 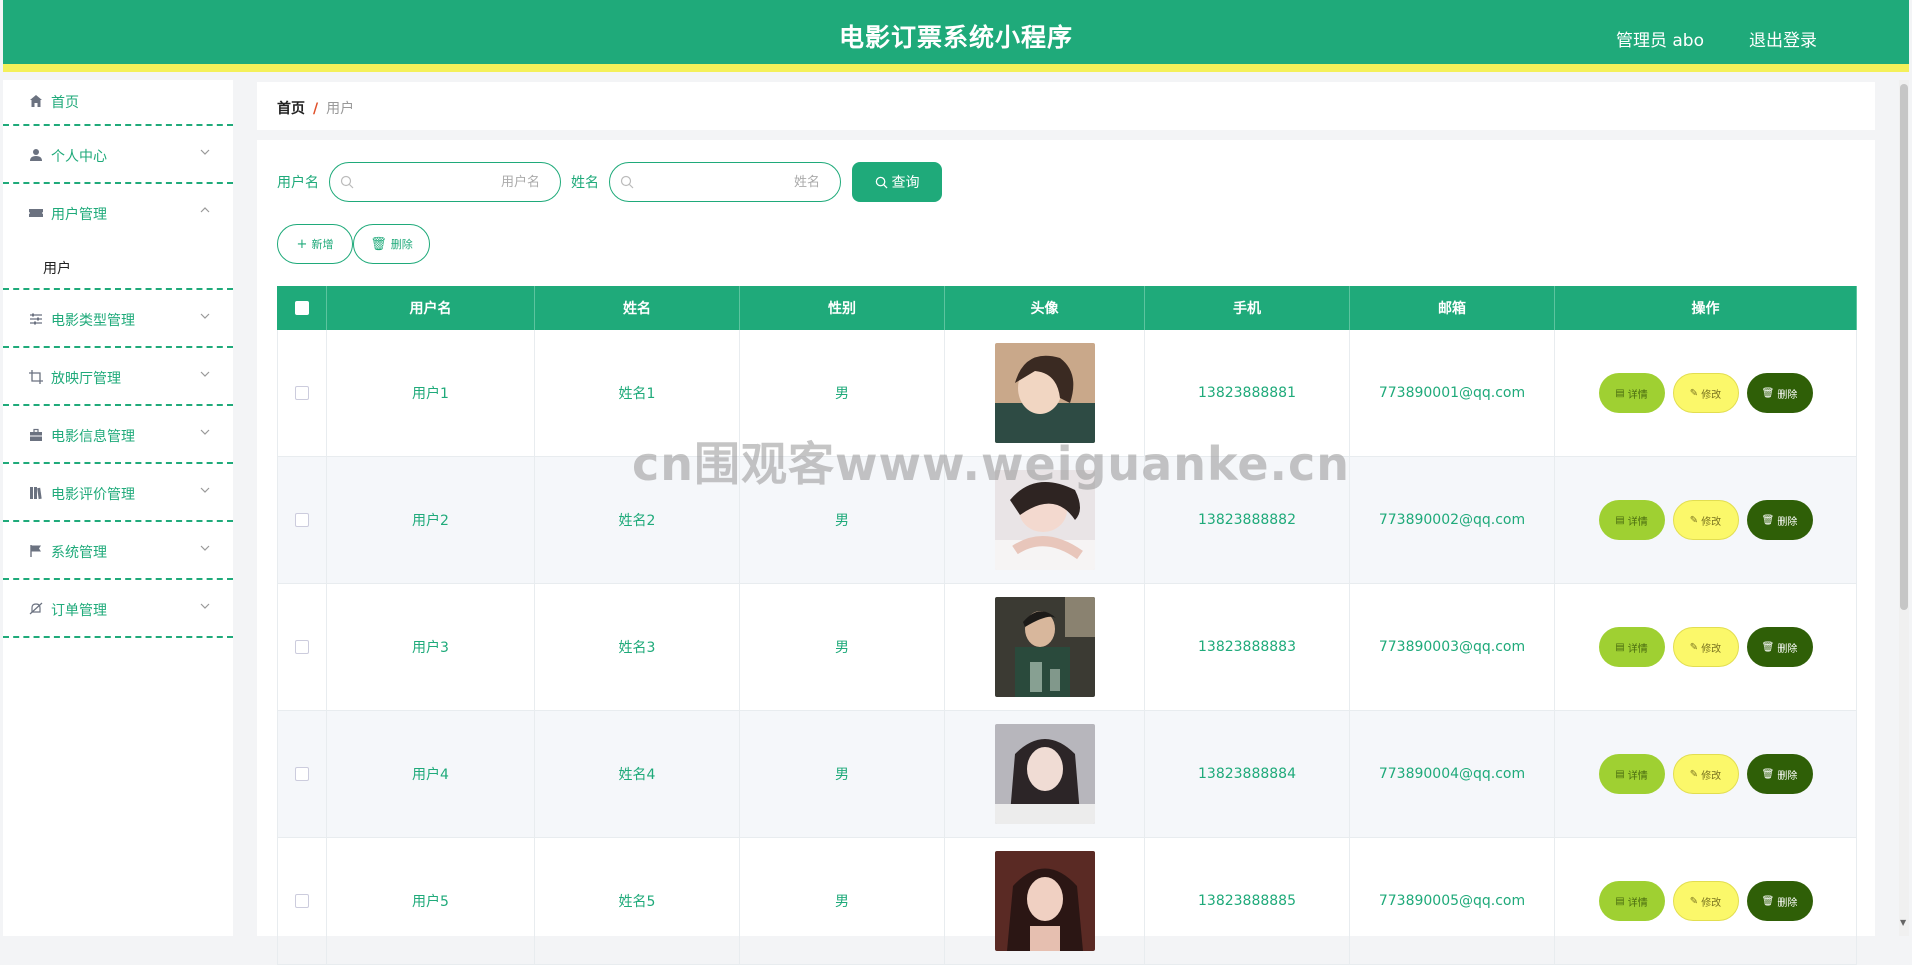 What do you see at coordinates (79, 215) in the screenshot?
I see `sidebar-item-label: 用户管理` at bounding box center [79, 215].